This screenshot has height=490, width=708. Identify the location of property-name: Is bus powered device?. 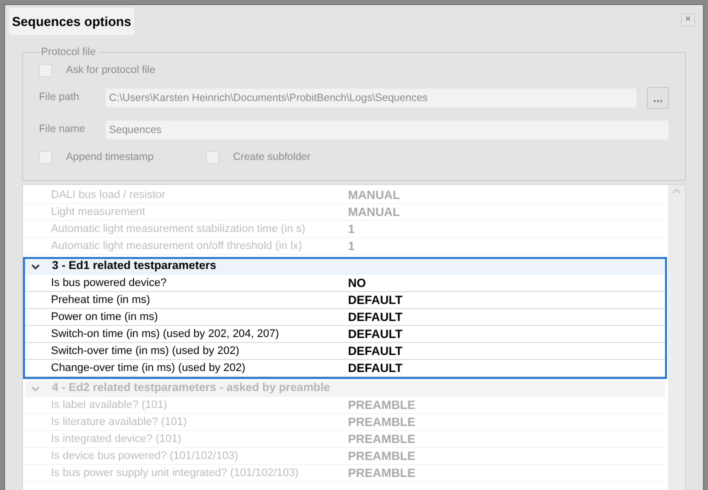
(109, 283).